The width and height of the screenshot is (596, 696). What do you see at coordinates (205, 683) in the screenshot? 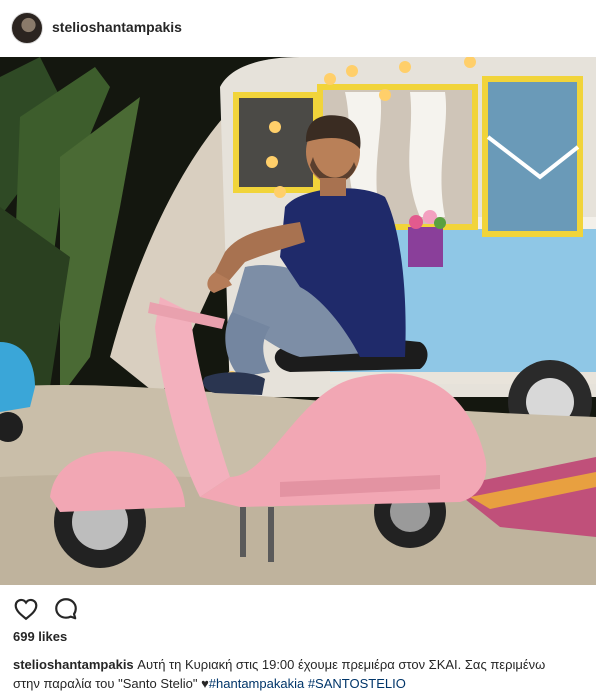
I see `heart-emoji: ♥` at bounding box center [205, 683].